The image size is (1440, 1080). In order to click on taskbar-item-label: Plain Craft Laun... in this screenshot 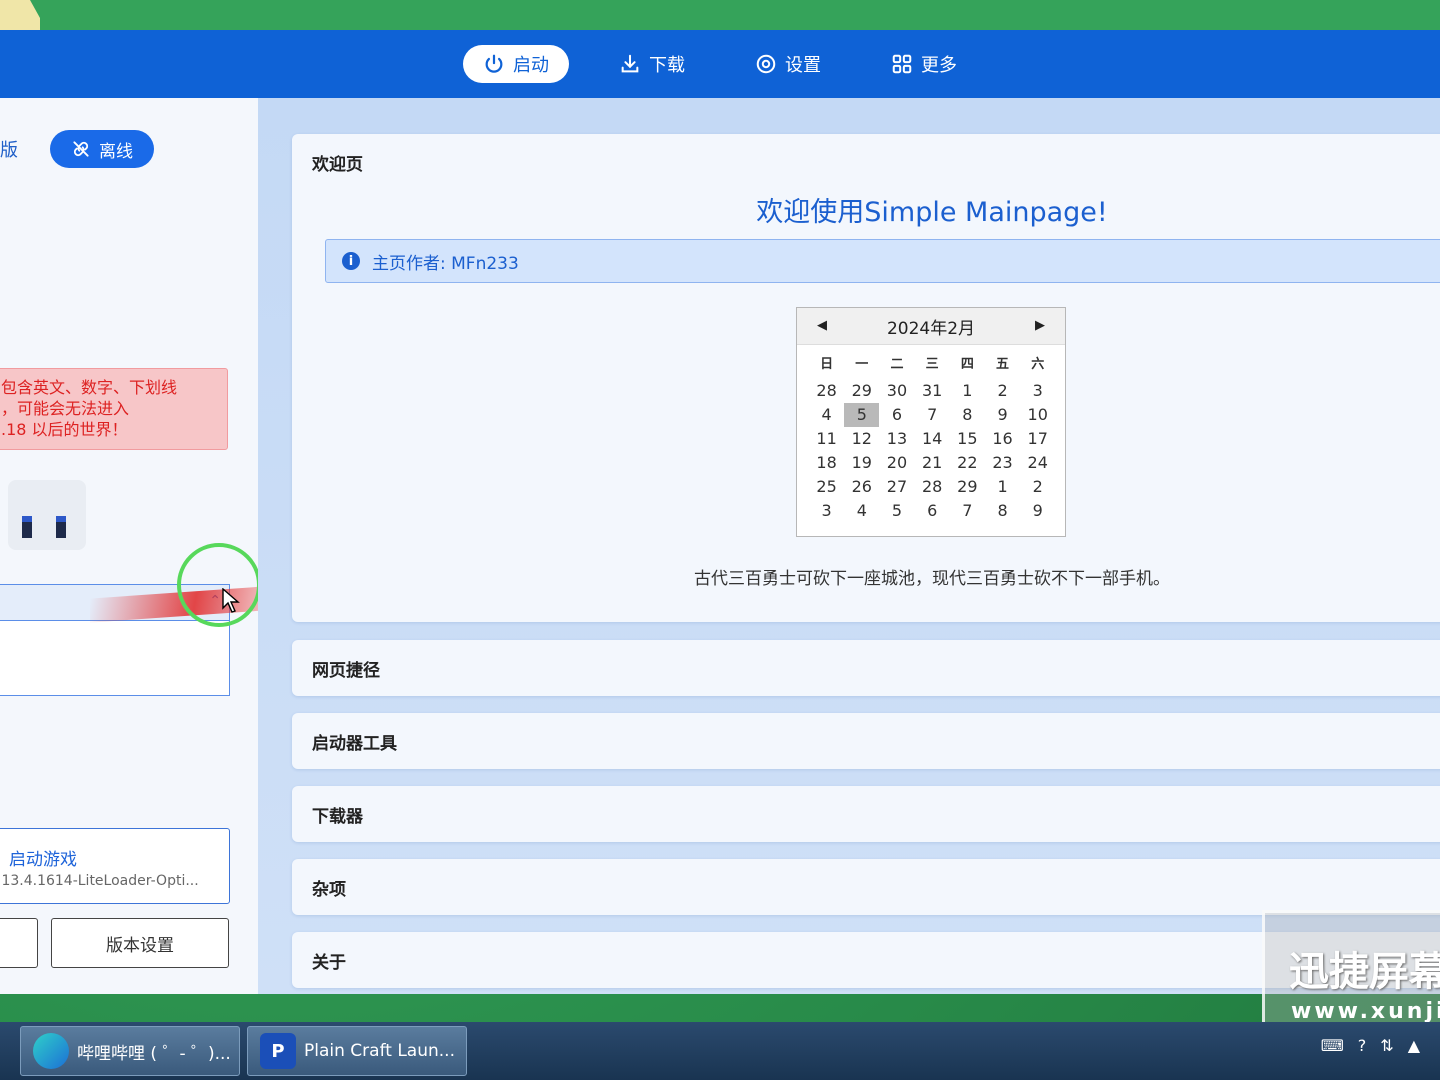, I will do `click(379, 1051)`.